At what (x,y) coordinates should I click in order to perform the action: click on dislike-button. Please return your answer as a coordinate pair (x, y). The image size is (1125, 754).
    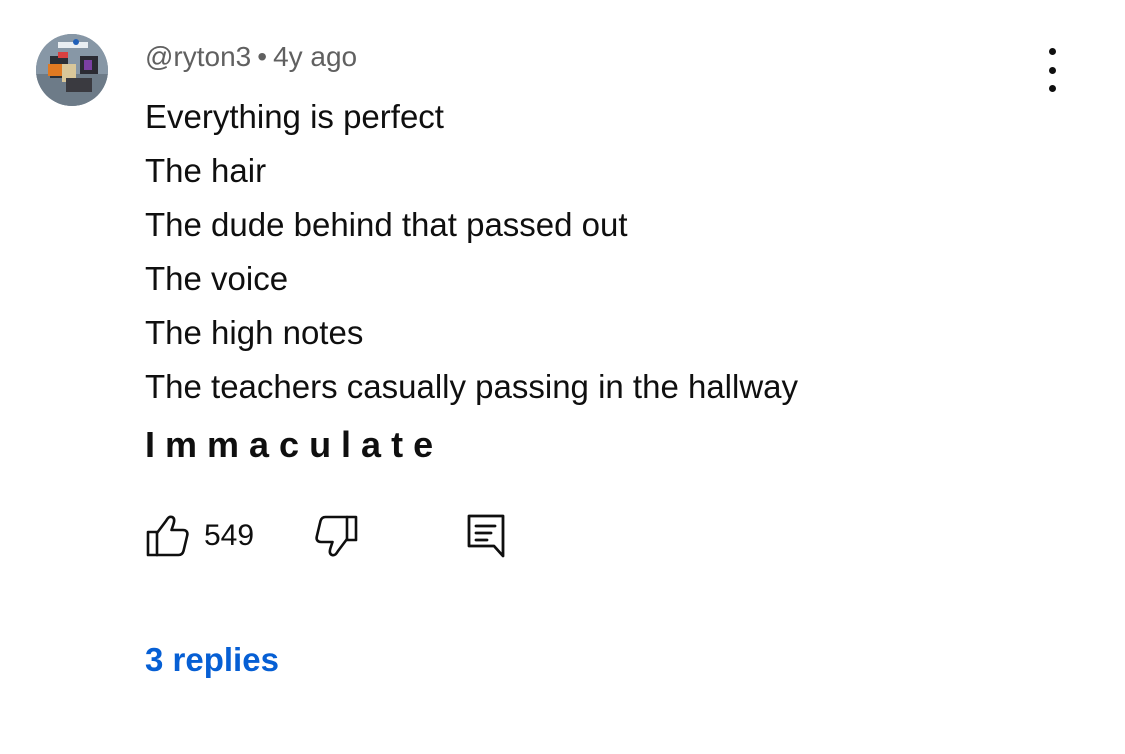
    Looking at the image, I should click on (336, 537).